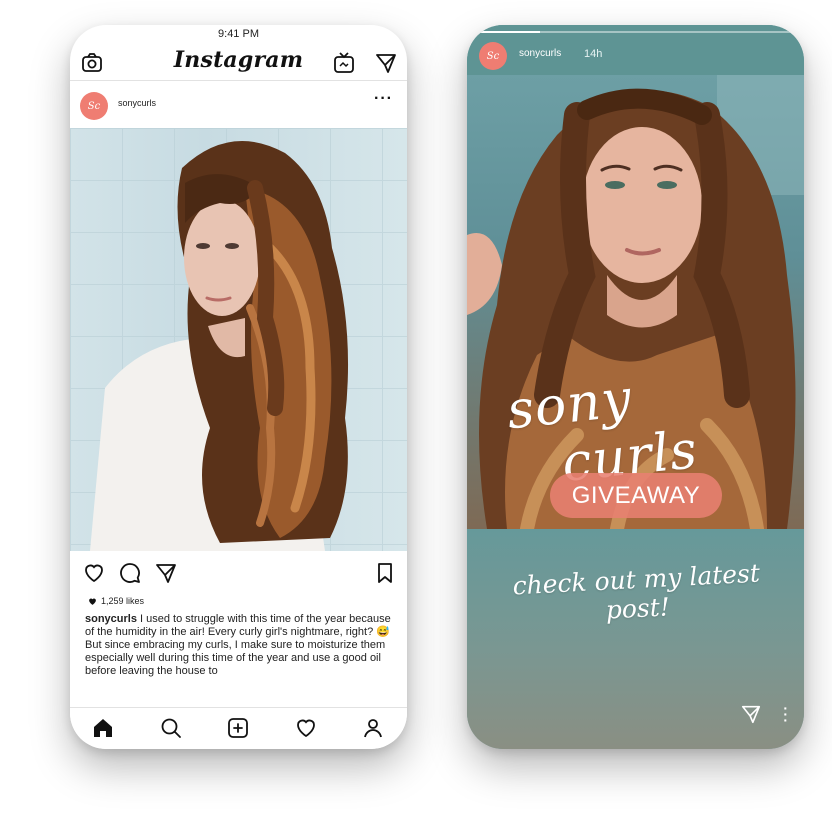  What do you see at coordinates (386, 63) in the screenshot?
I see `direct-message-icon` at bounding box center [386, 63].